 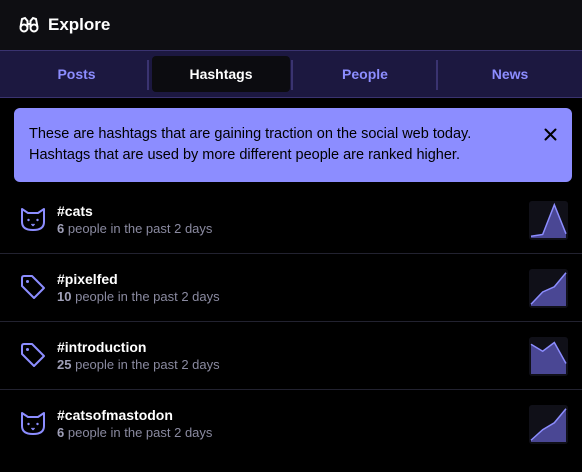 I want to click on usage-count: 10, so click(x=64, y=296).